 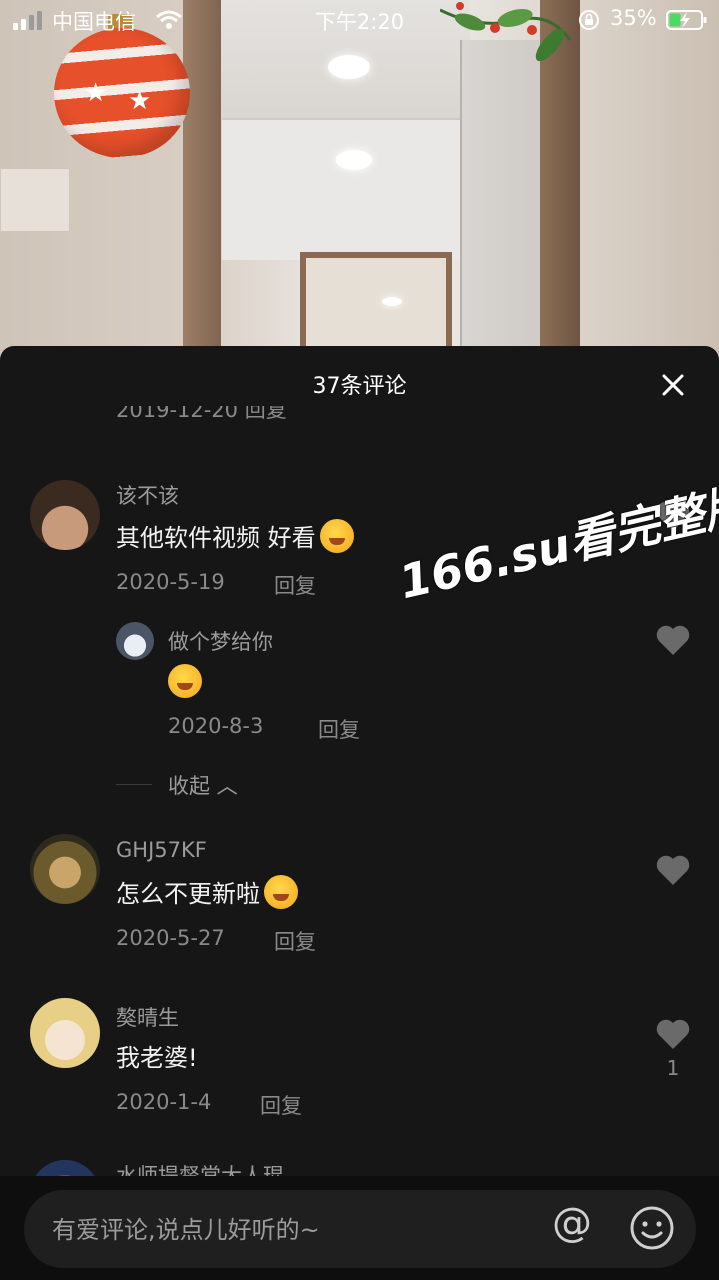 I want to click on comment-count-title: 37条评论, so click(x=359, y=386).